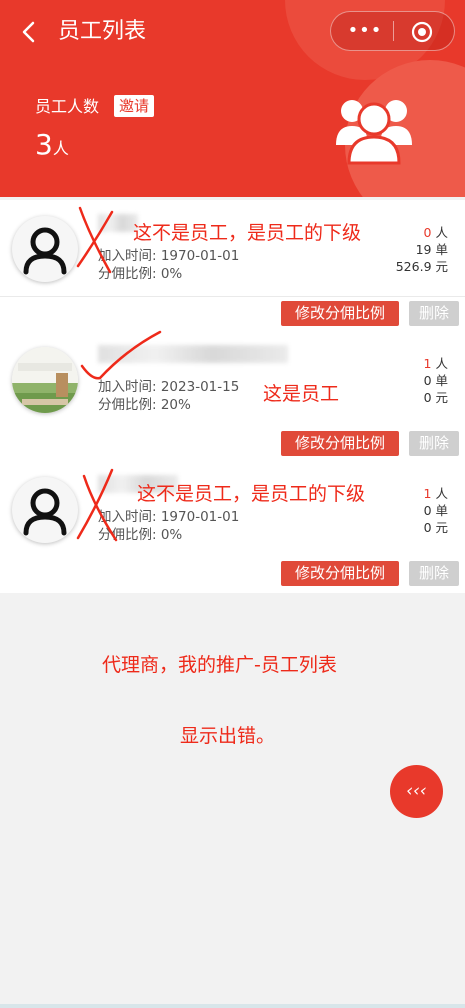  I want to click on employee-card: 加入时间: 1970-01-01 分佣比例: 0% 1 人 0 单 0 元, so click(232, 509).